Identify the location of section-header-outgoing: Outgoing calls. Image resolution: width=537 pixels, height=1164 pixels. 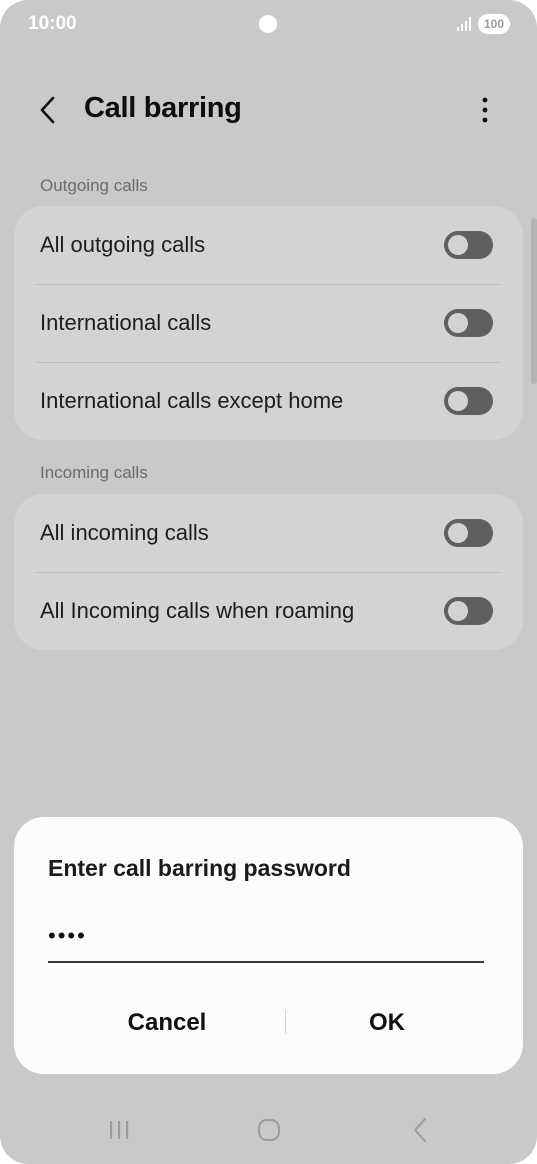
(94, 185).